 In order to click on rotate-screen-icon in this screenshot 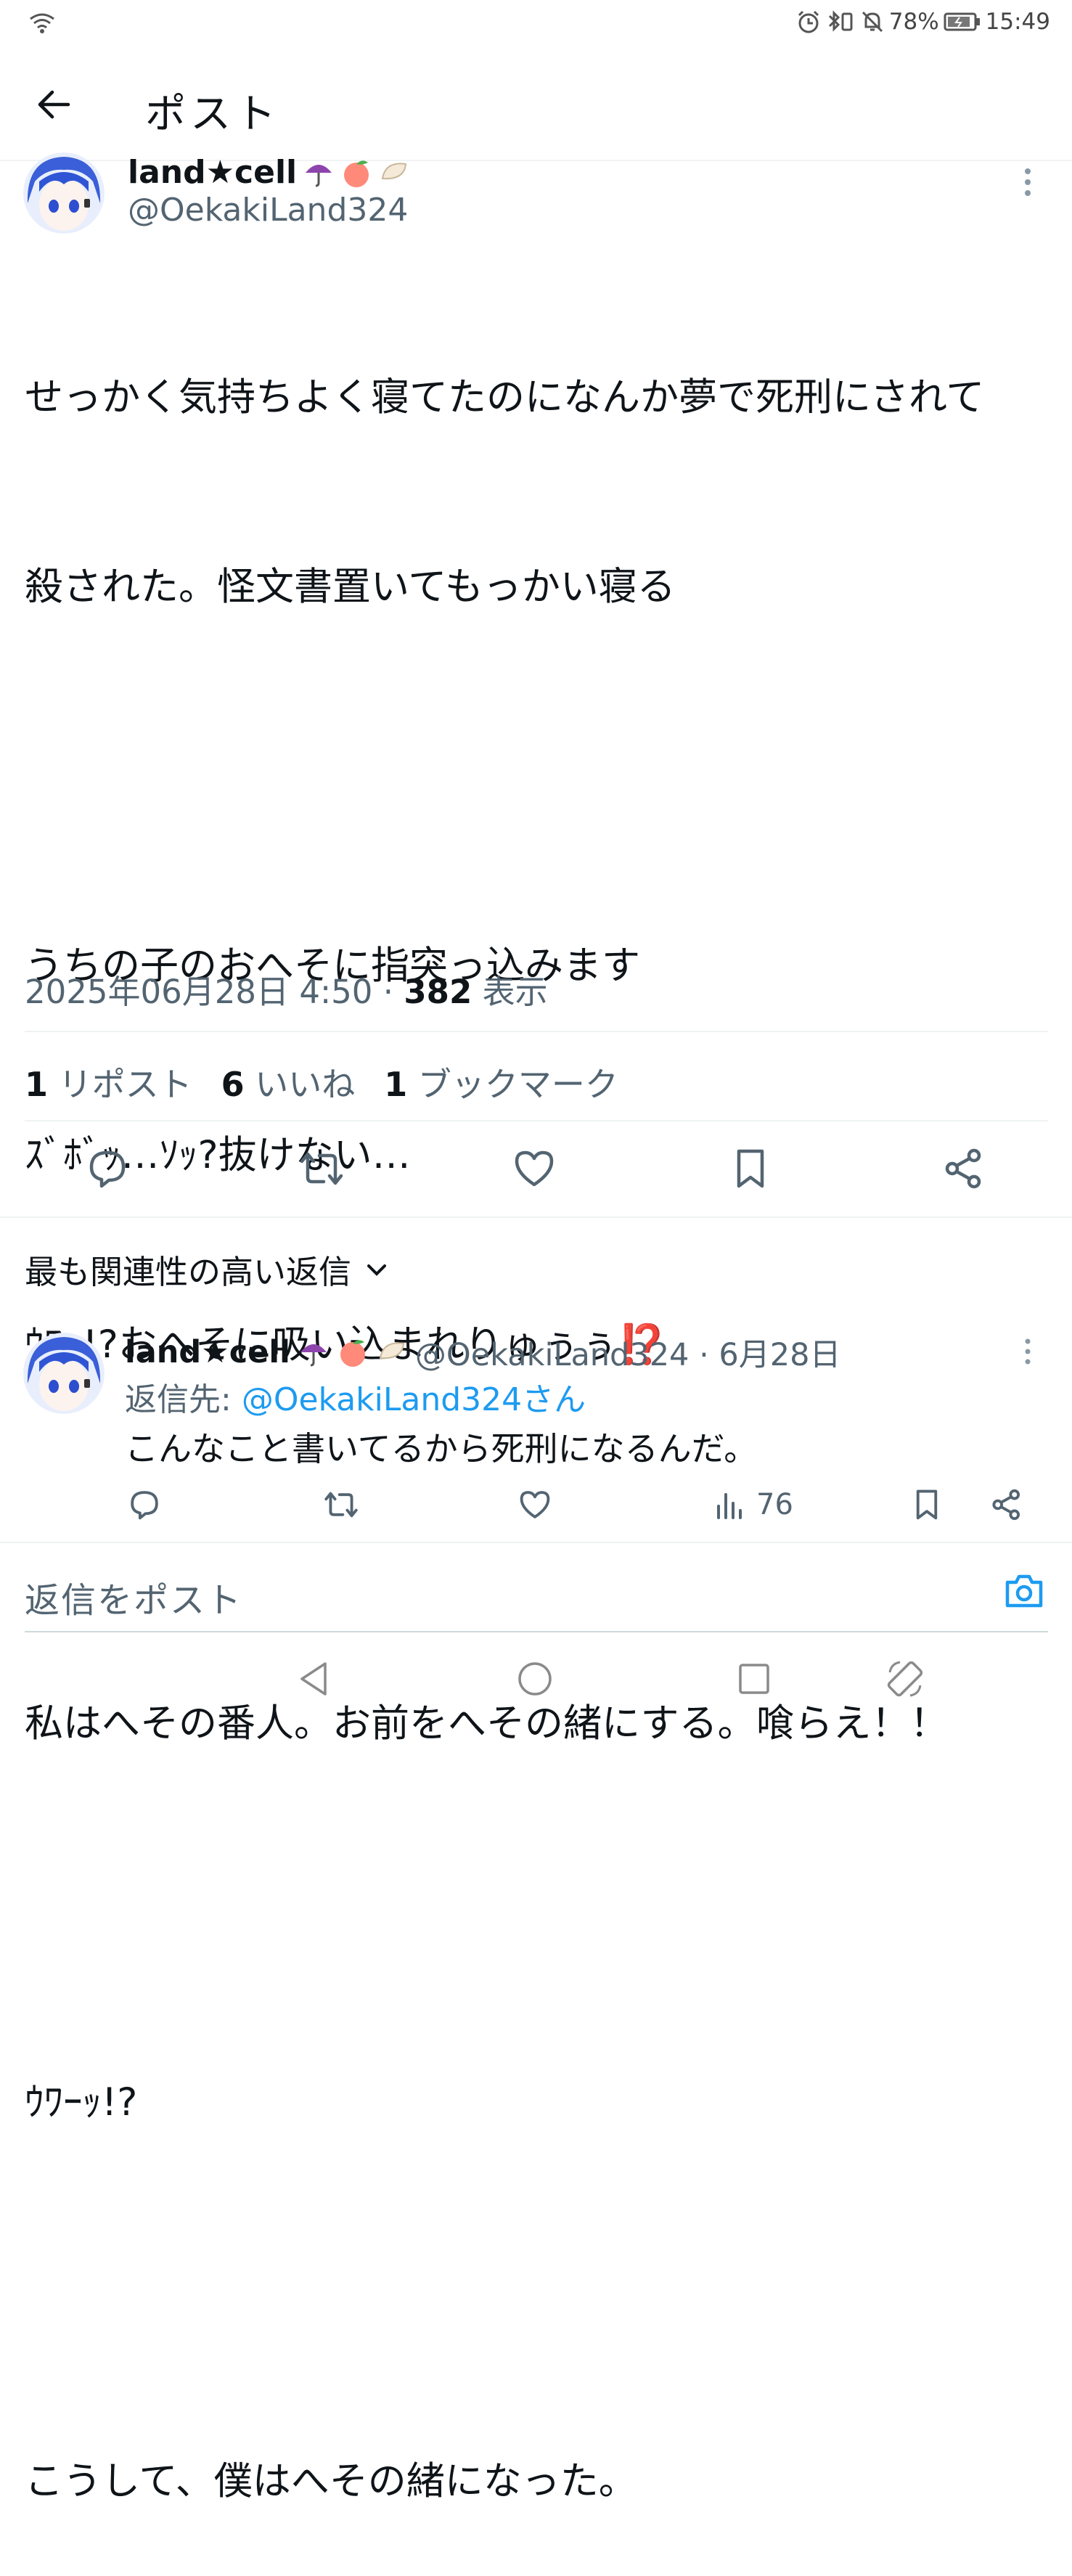, I will do `click(905, 1679)`.